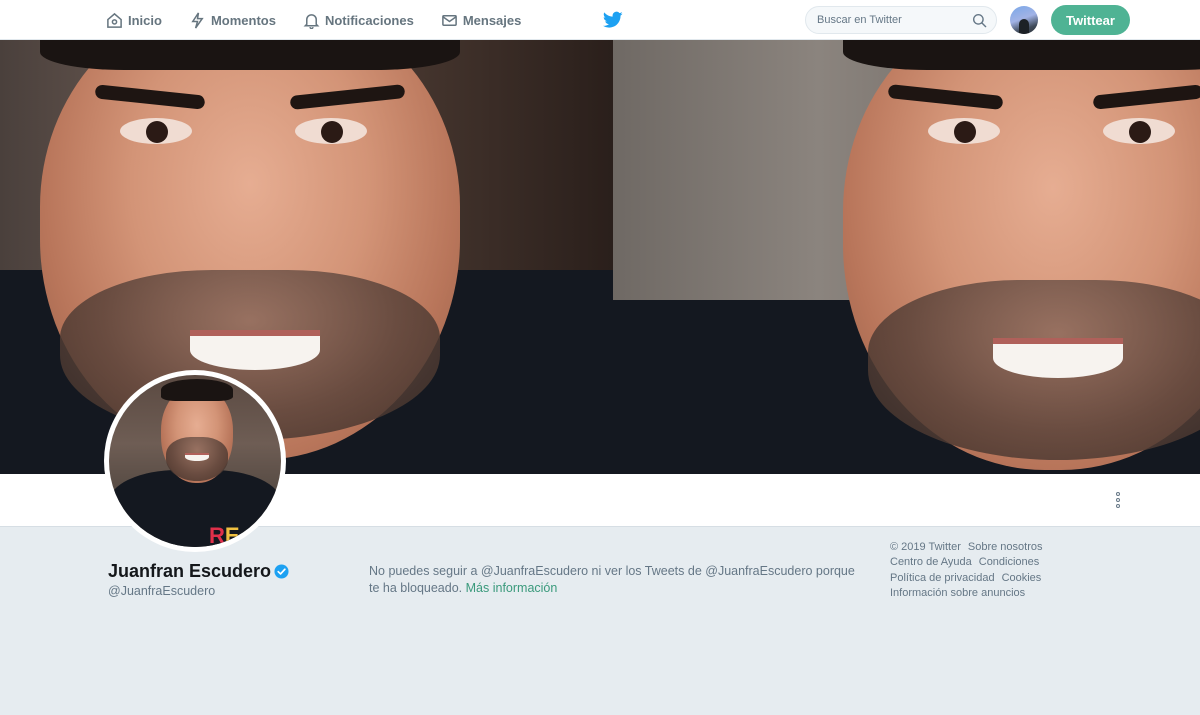 The height and width of the screenshot is (715, 1200). Describe the element at coordinates (613, 20) in the screenshot. I see `twitter-bird-logo-icon` at that location.